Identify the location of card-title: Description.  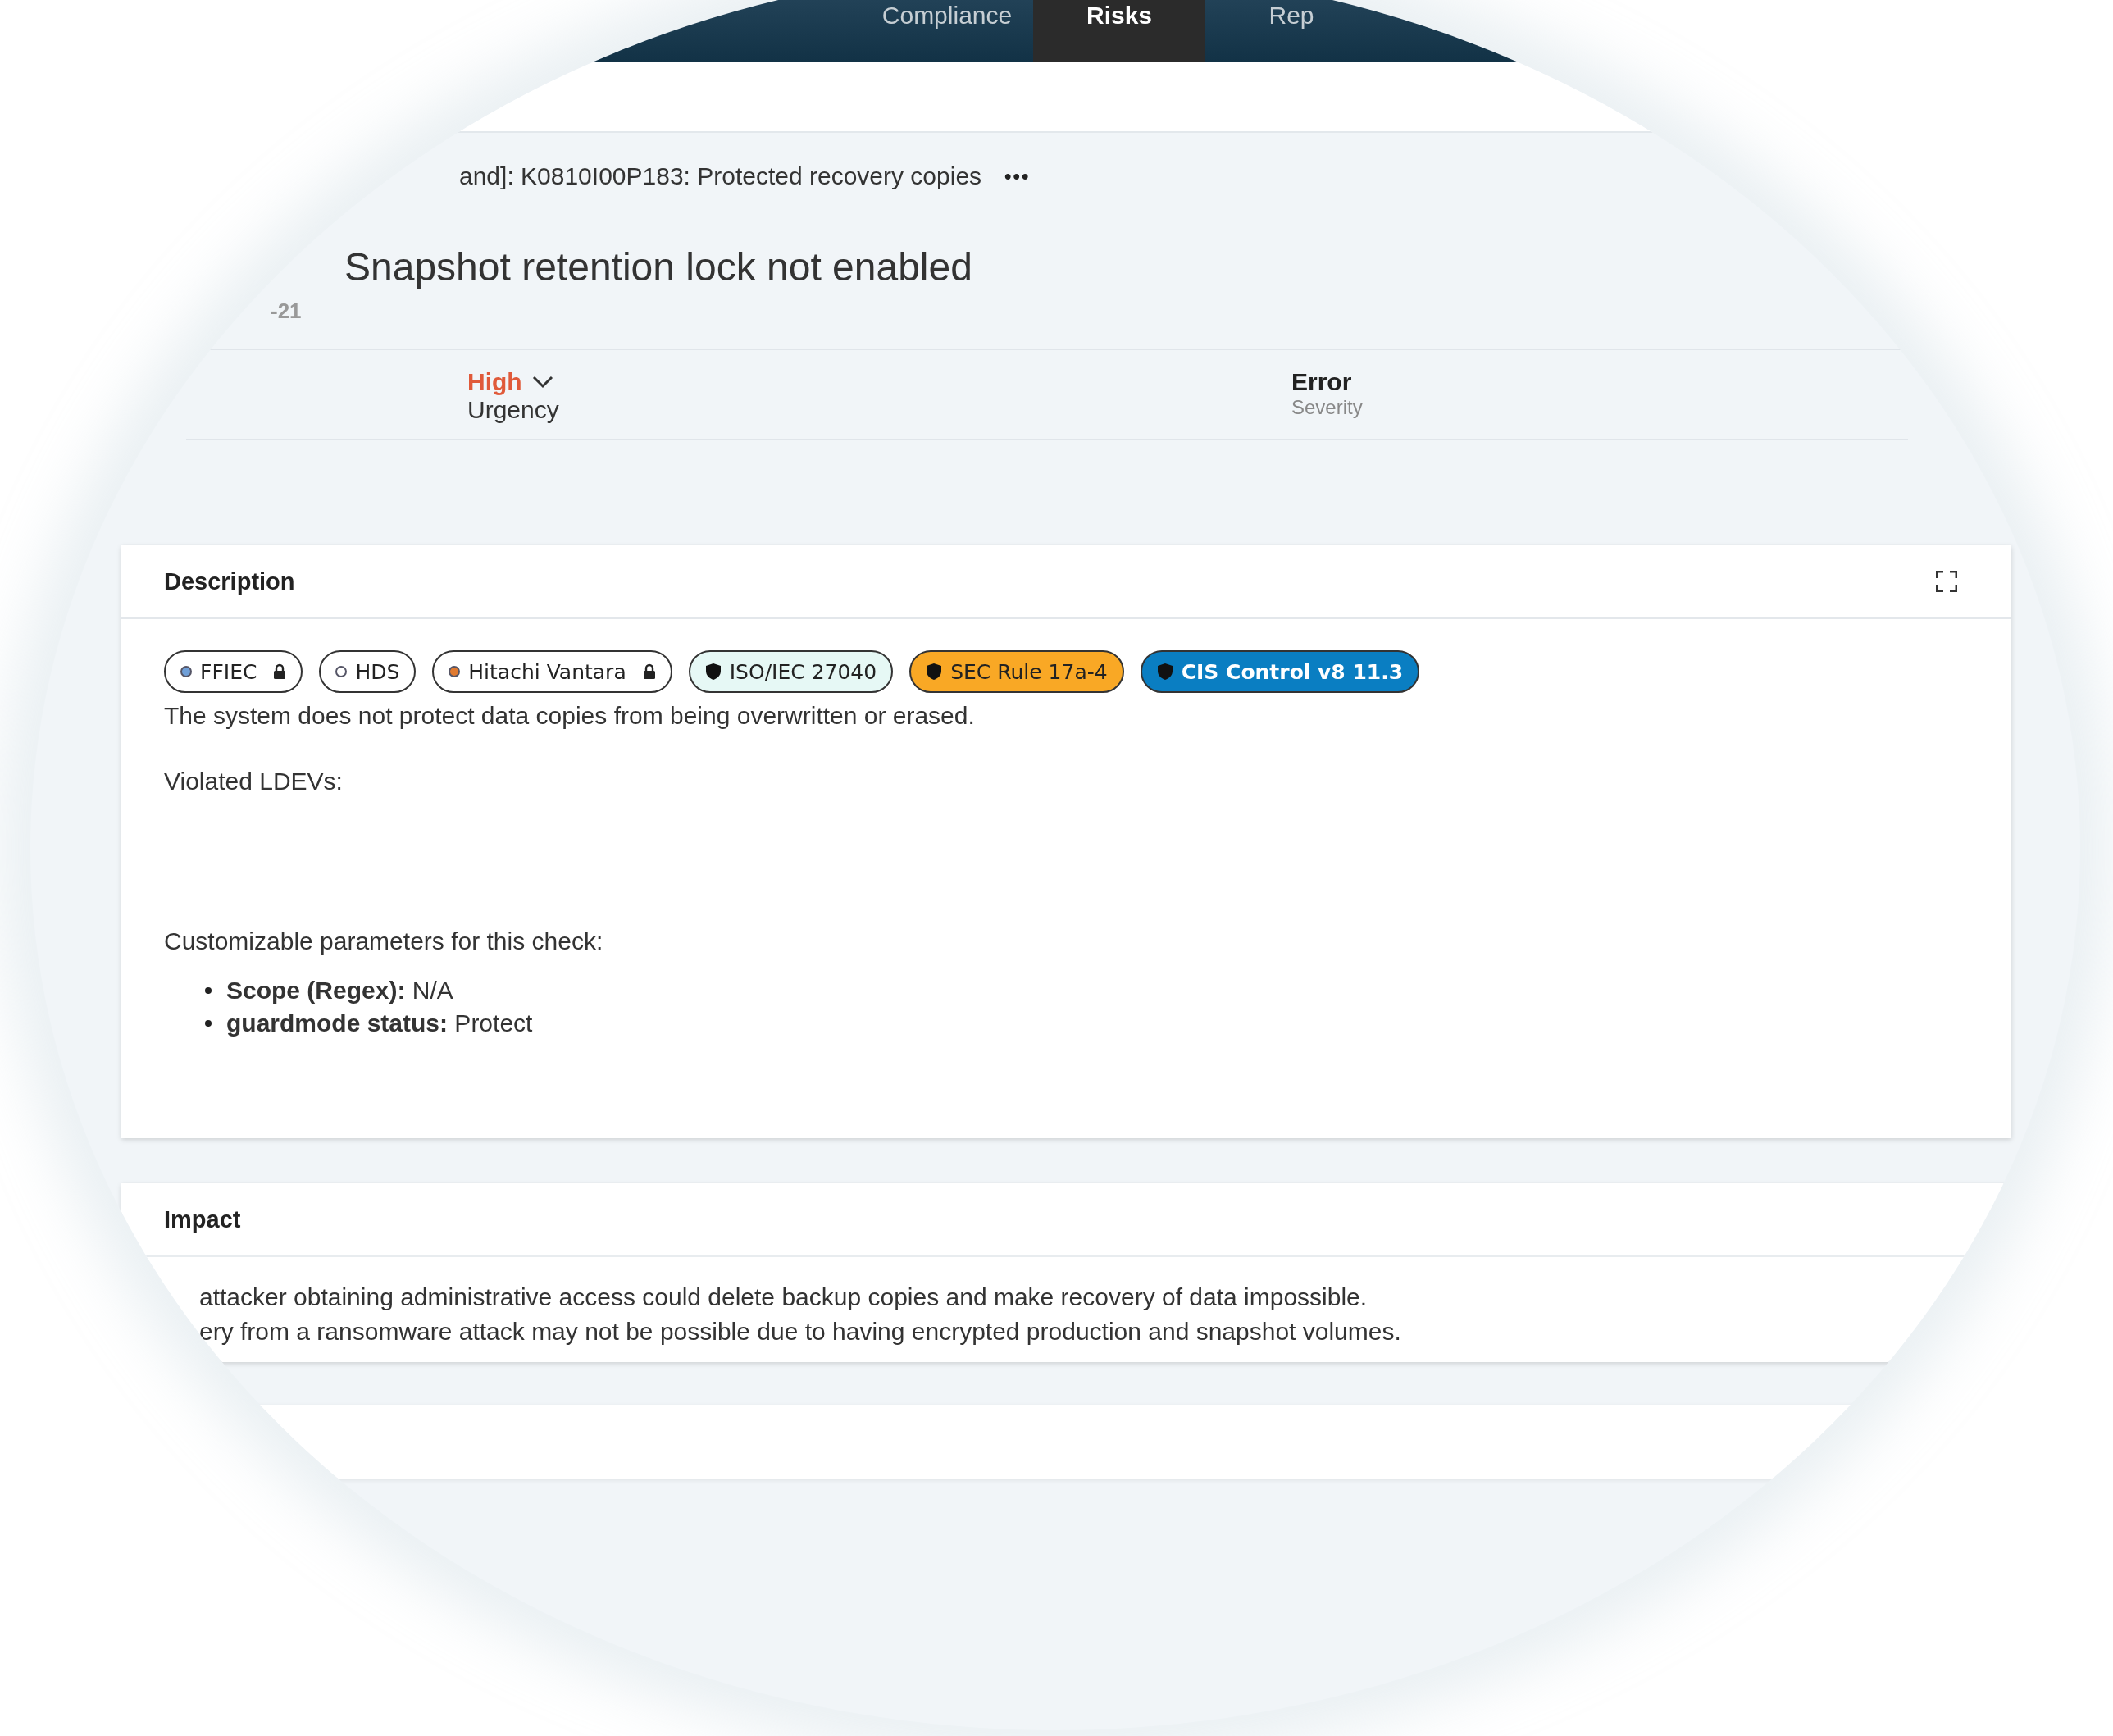
(229, 581).